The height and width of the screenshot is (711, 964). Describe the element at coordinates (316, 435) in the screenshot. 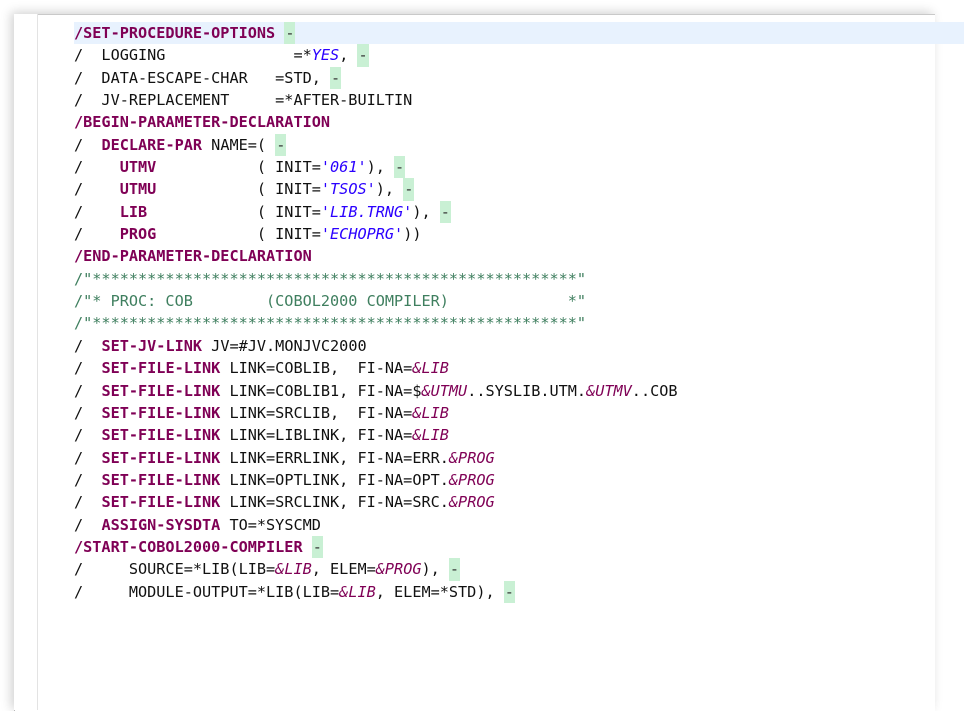

I see `code-token: LINK=LIBLINK, FI-NA=` at that location.